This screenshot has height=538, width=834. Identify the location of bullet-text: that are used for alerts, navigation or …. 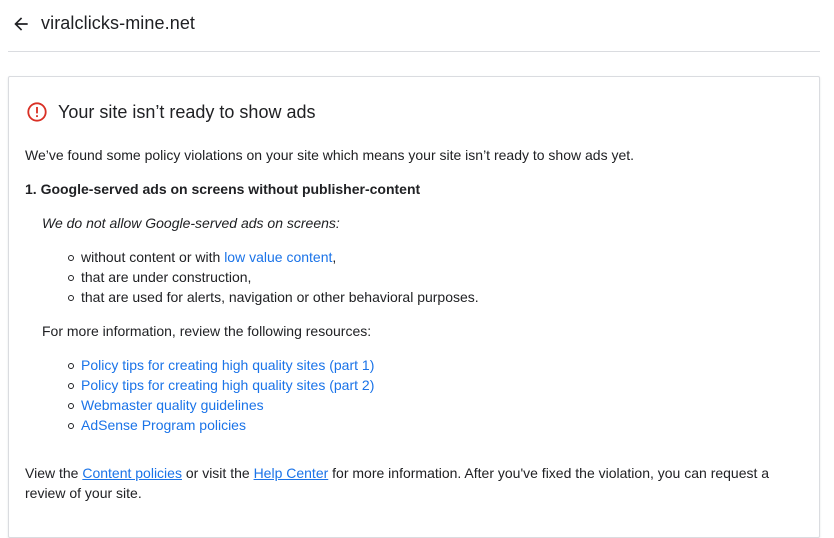
(280, 297).